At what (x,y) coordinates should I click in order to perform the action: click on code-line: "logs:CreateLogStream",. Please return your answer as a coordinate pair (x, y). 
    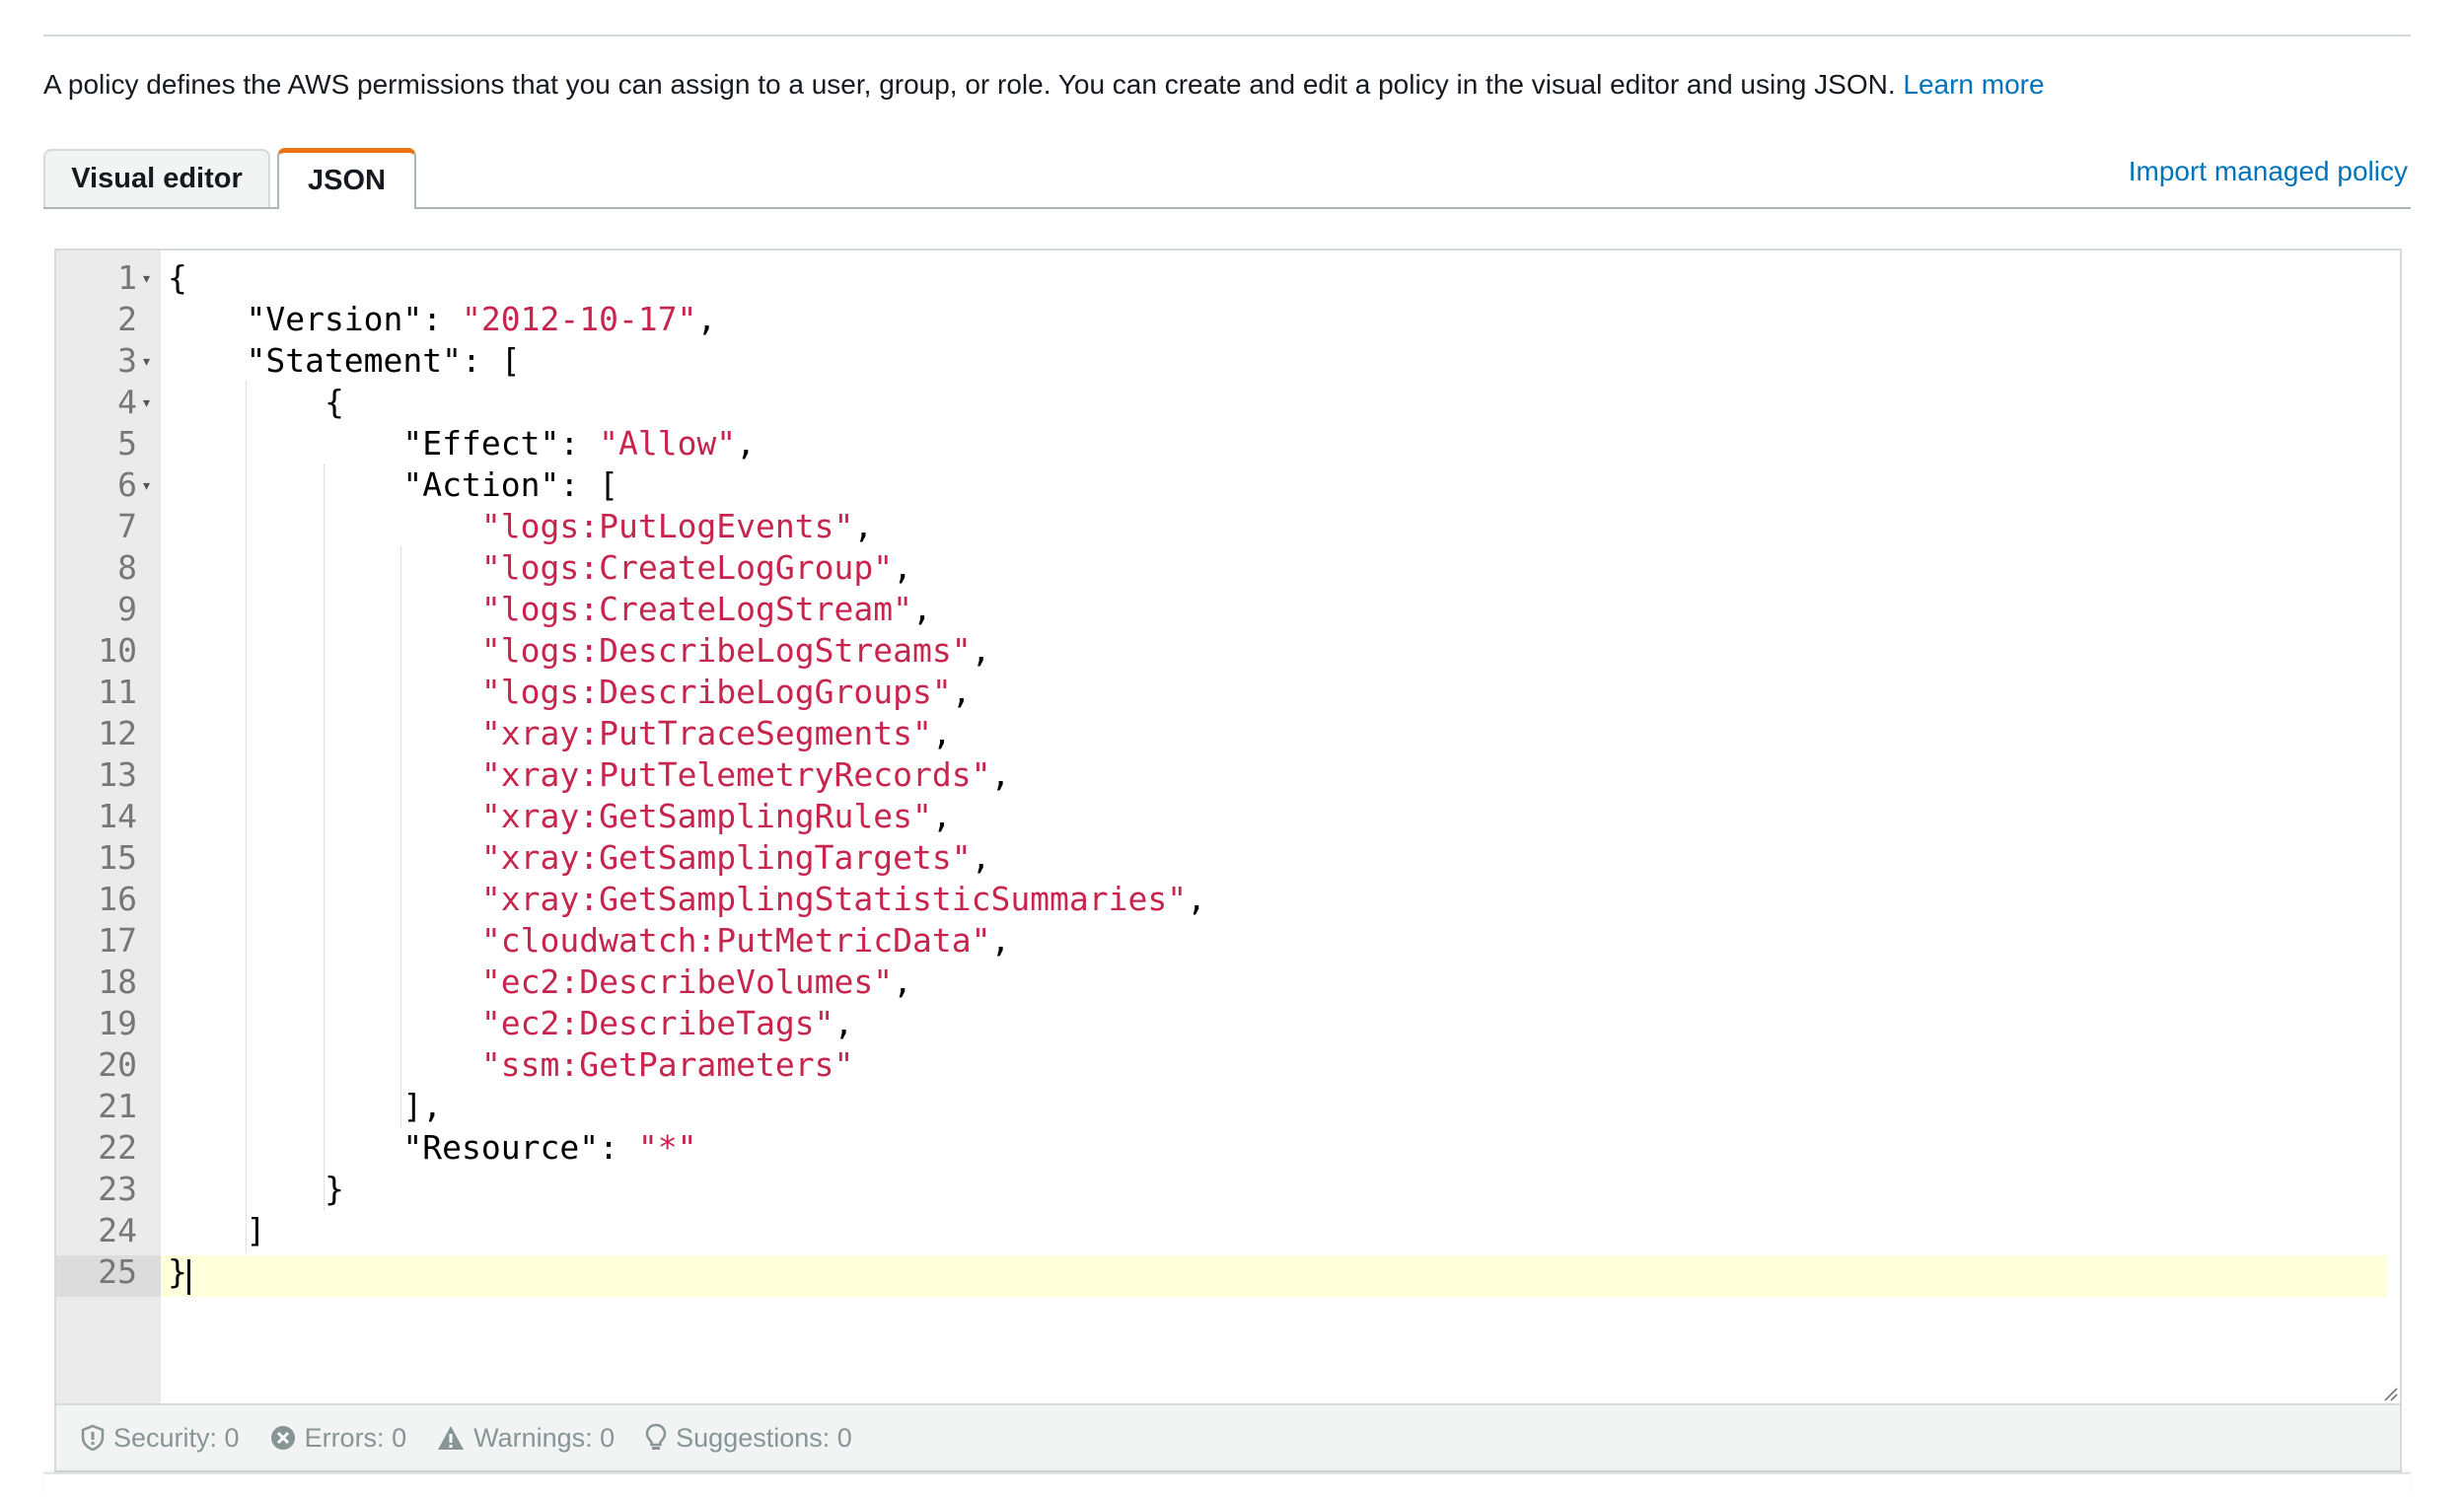
    Looking at the image, I should click on (550, 609).